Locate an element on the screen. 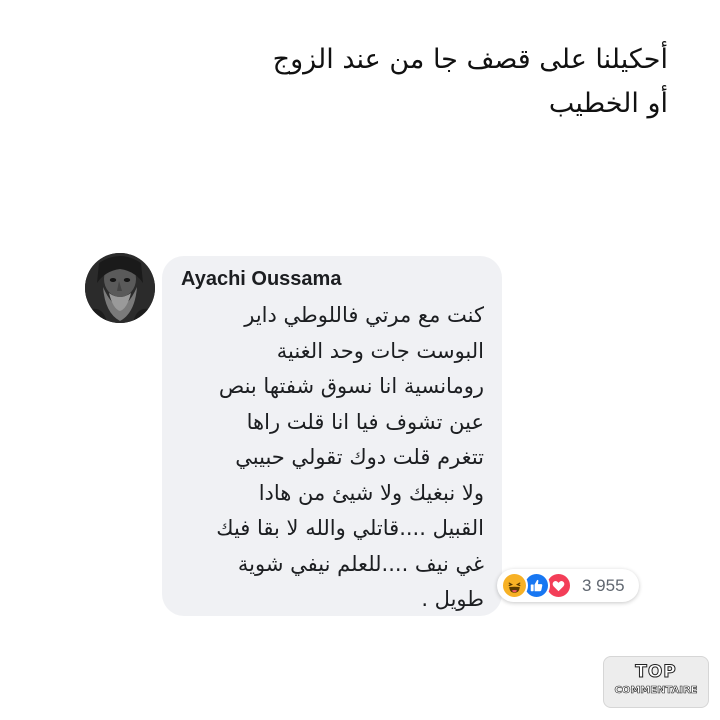 The width and height of the screenshot is (720, 720). comment-text-line: عين تشوف فيا انا قلت راها is located at coordinates (365, 421).